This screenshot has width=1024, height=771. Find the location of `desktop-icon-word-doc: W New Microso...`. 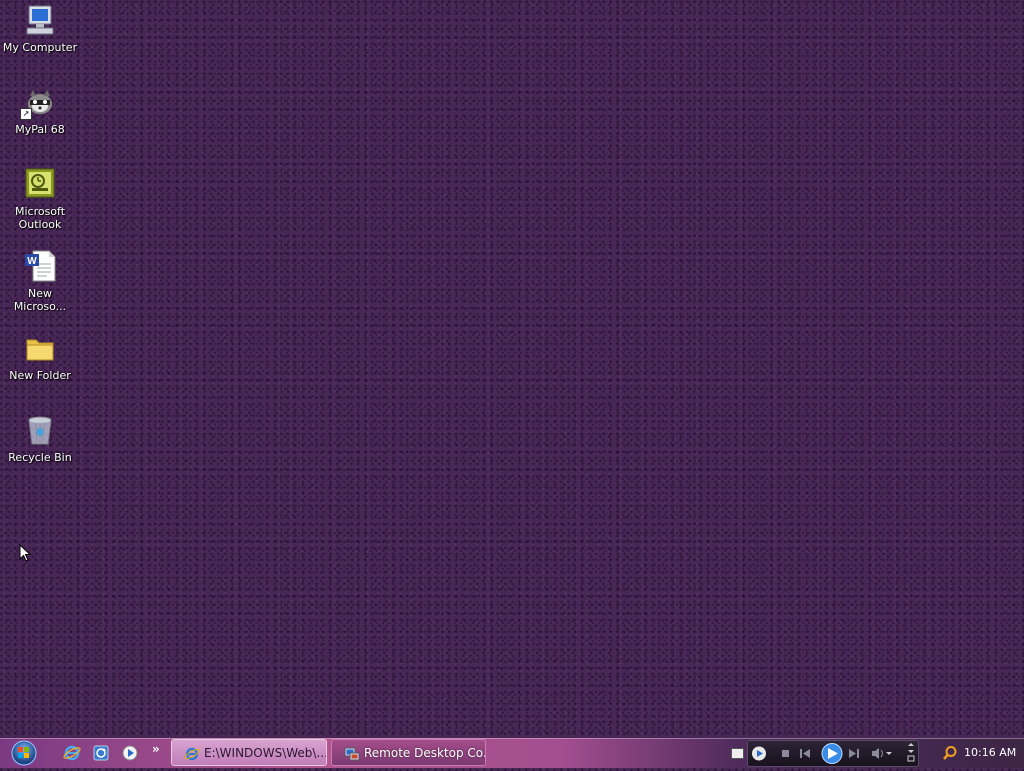

desktop-icon-word-doc: W New Microso... is located at coordinates (40, 281).